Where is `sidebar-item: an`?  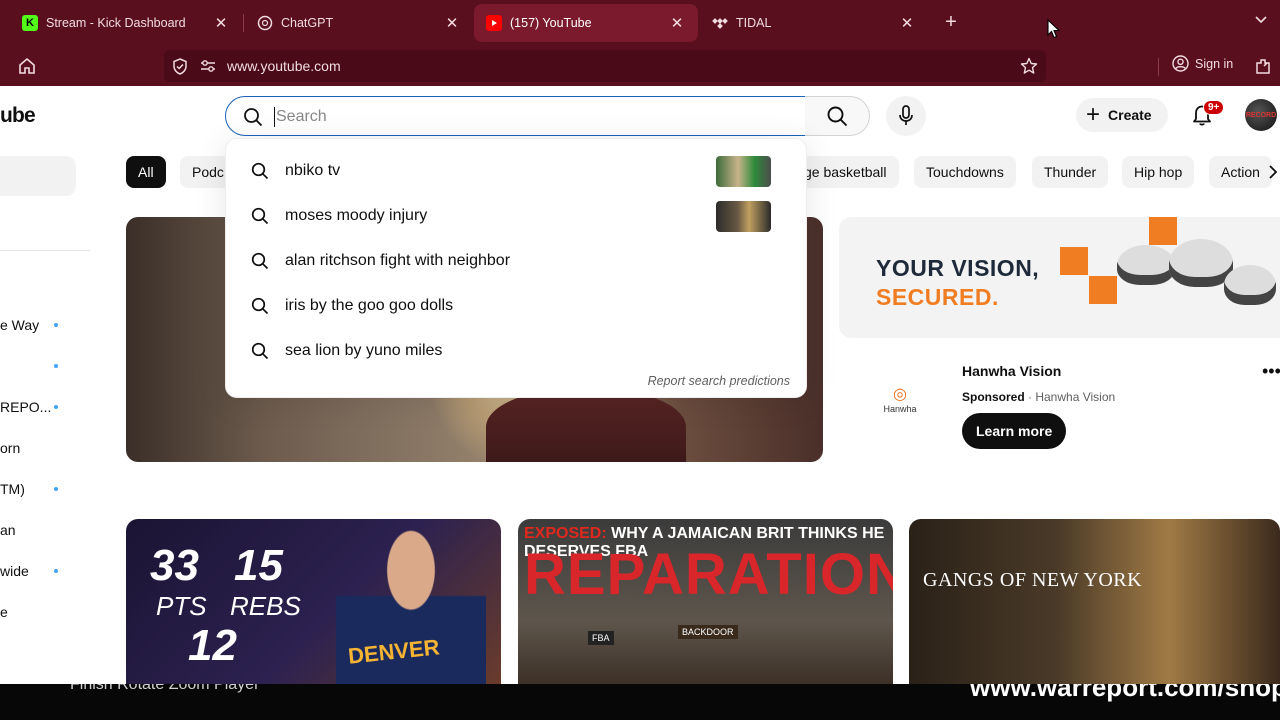
sidebar-item: an is located at coordinates (8, 530).